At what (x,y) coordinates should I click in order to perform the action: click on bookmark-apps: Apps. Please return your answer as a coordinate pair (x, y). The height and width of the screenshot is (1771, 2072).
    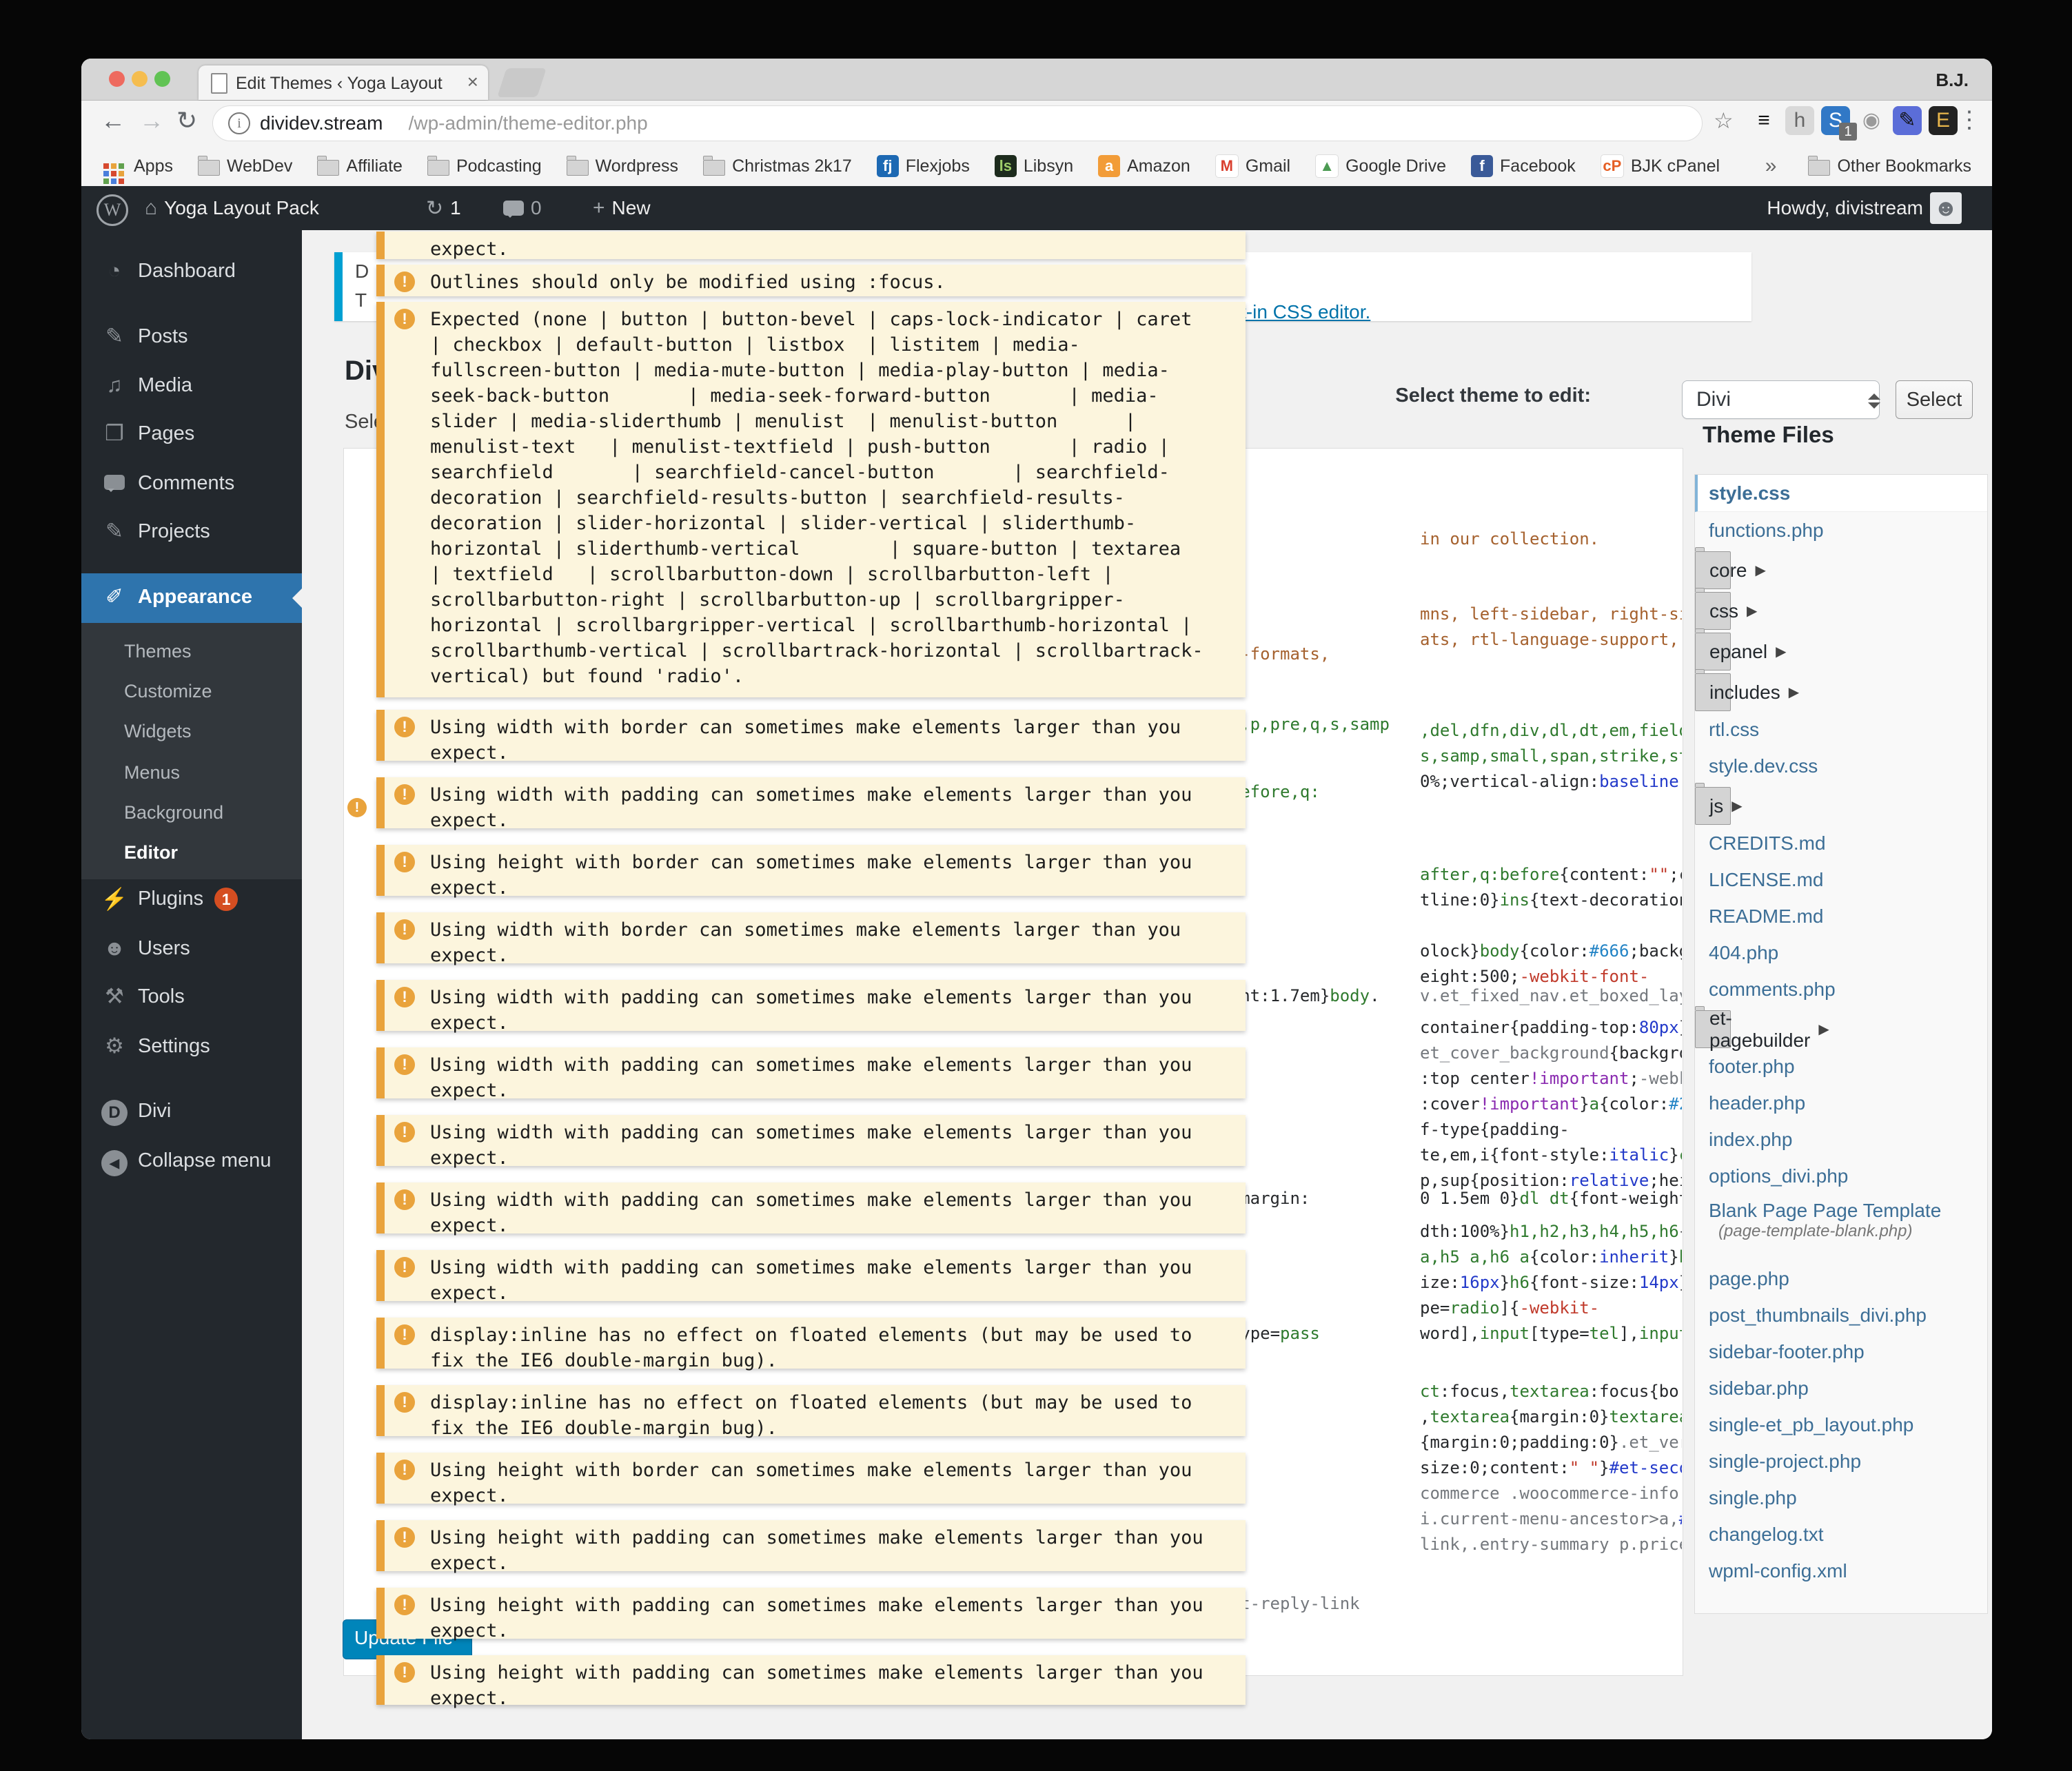
    Looking at the image, I should click on (137, 166).